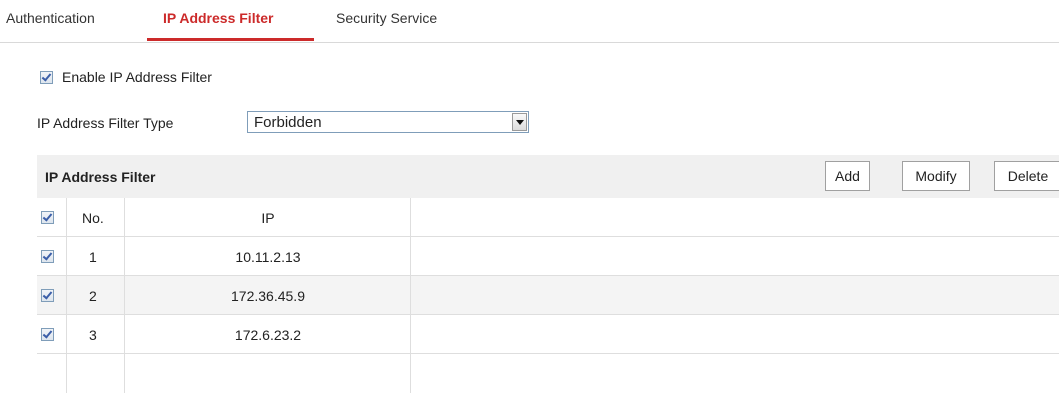 This screenshot has height=395, width=1059. I want to click on header-no-cell: No., so click(96, 217).